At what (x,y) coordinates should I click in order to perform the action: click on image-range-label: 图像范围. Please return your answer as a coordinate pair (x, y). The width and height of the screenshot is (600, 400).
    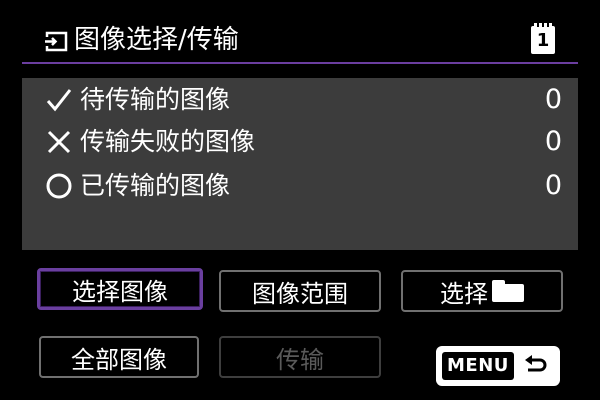
    Looking at the image, I should click on (300, 293).